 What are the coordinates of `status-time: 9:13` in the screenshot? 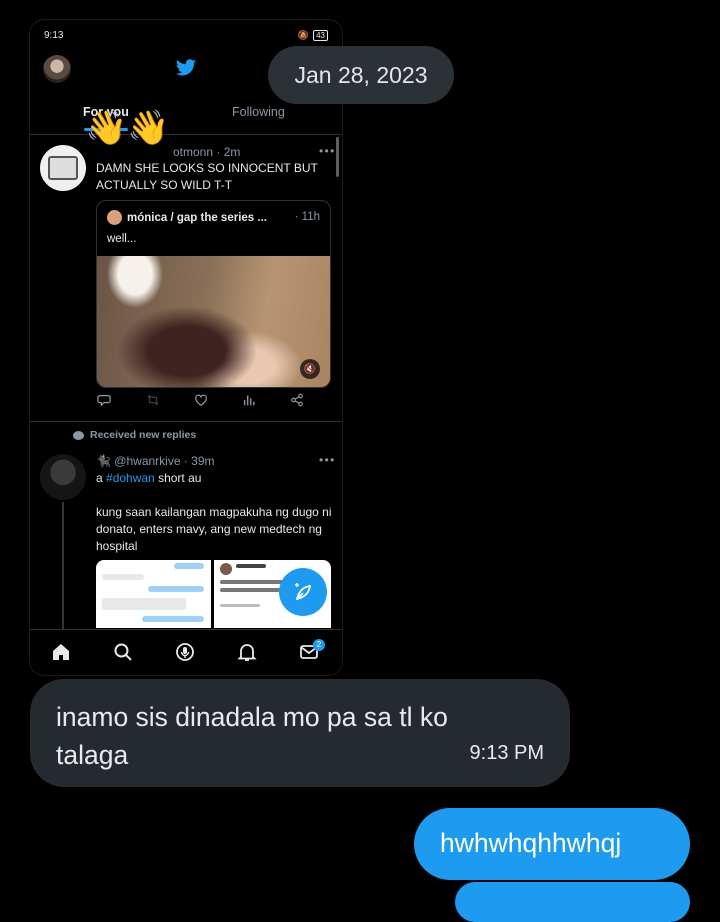 It's located at (54, 35).